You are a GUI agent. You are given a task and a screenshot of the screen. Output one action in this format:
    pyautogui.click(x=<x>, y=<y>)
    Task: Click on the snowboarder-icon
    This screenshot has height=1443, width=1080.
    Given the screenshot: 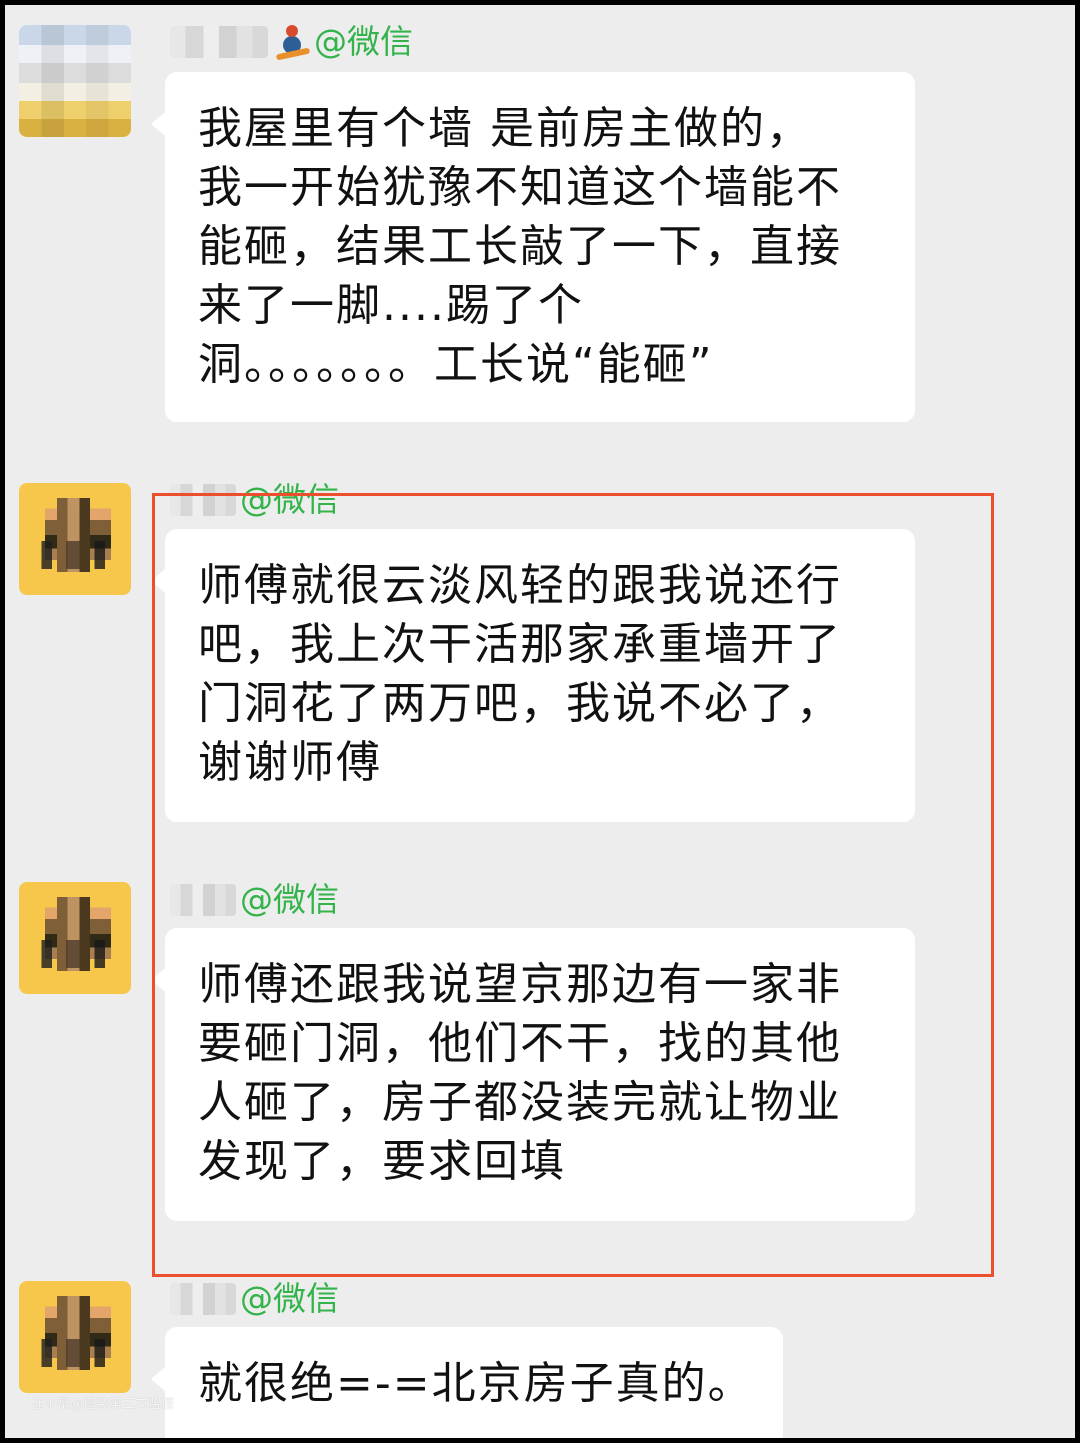 What is the action you would take?
    pyautogui.click(x=293, y=42)
    